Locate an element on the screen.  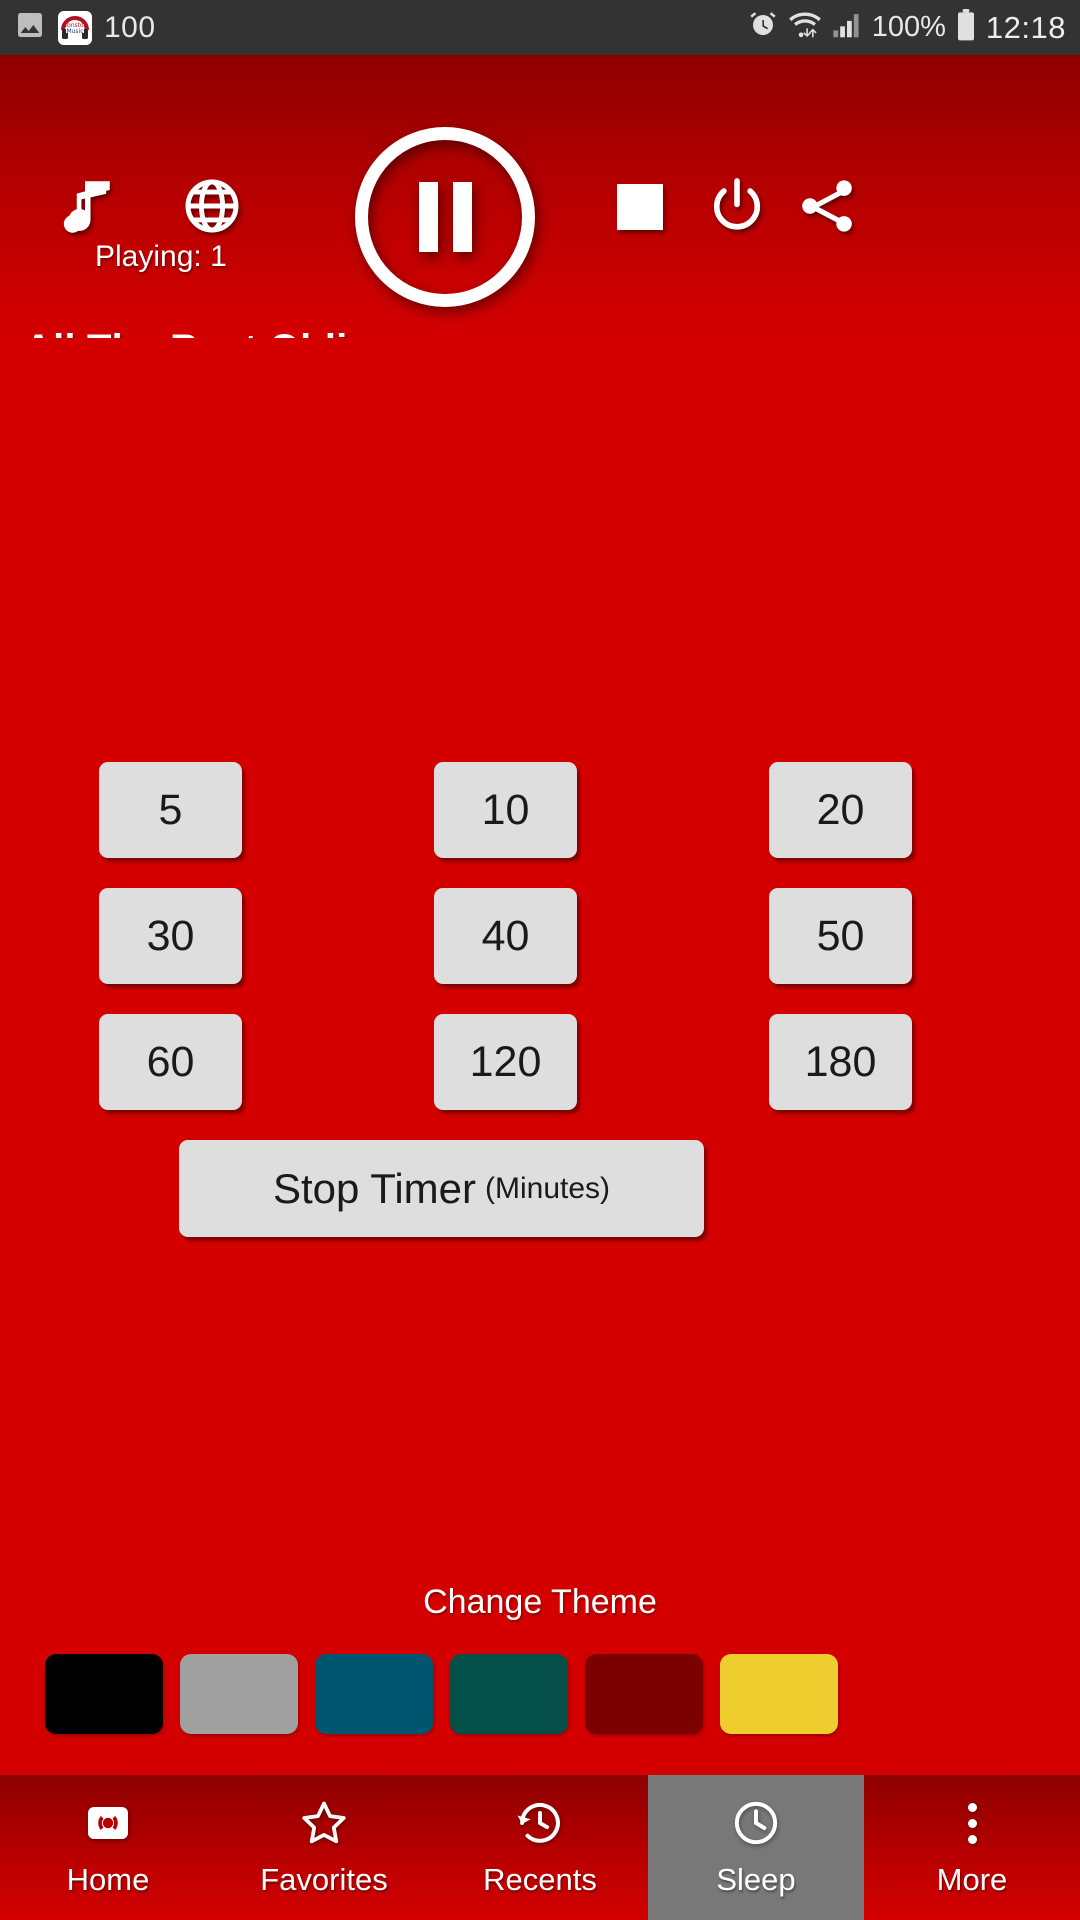
playing-status: Playing: 1 is located at coordinates (161, 256).